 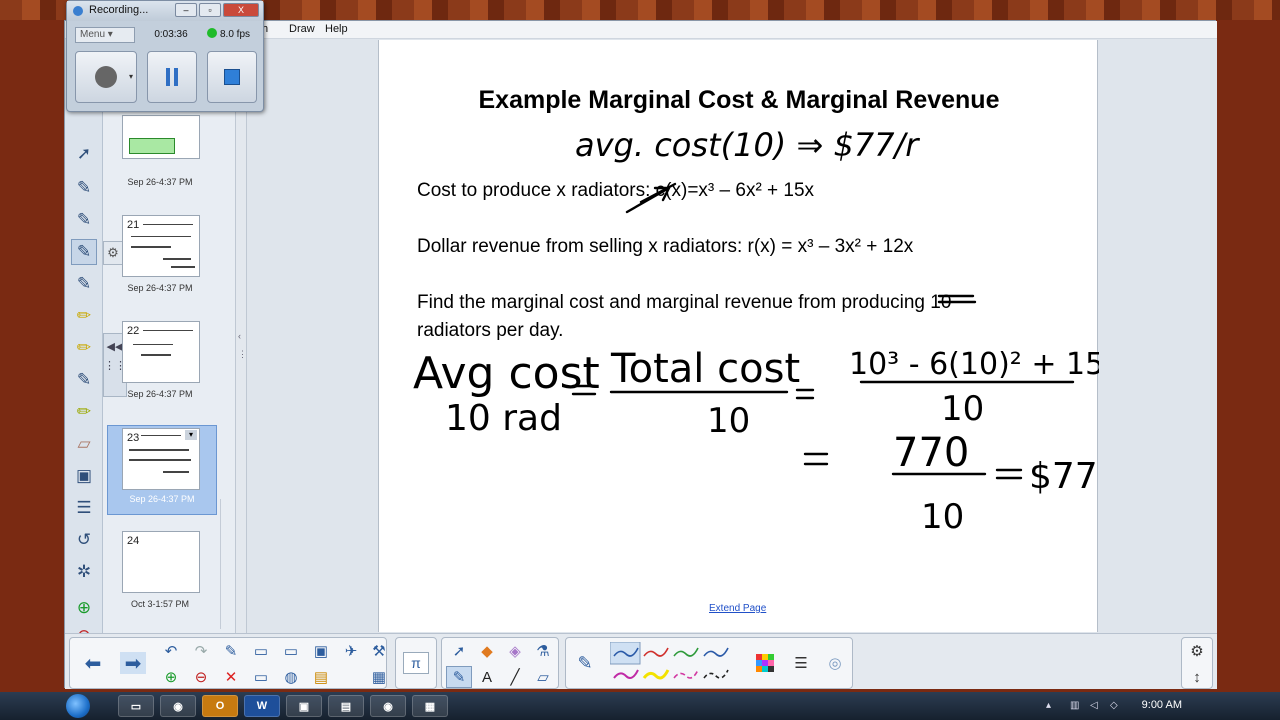 What do you see at coordinates (459, 677) in the screenshot?
I see `pens-tool-icon: ✎` at bounding box center [459, 677].